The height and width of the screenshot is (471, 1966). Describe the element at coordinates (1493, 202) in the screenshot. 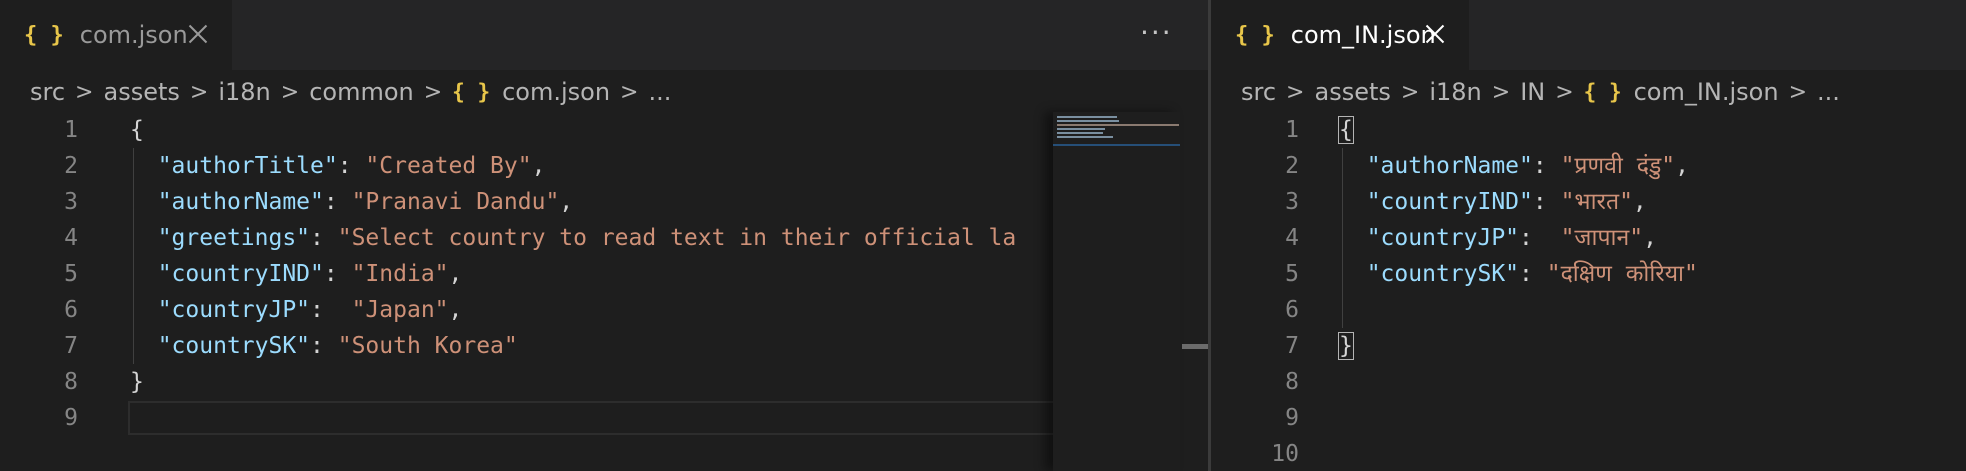

I see `code-text: "countryIND": "भारत",` at that location.